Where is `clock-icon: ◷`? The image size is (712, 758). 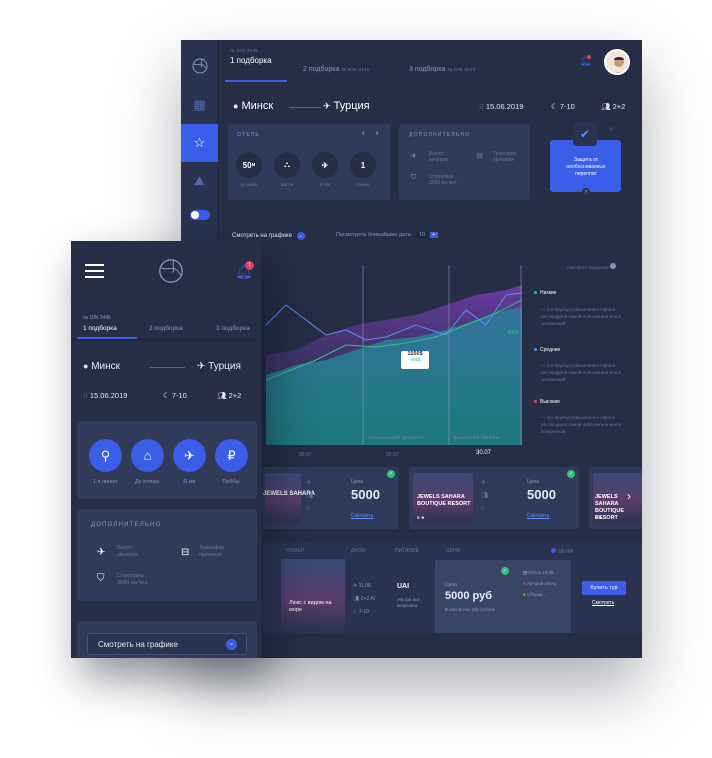 clock-icon: ◷ is located at coordinates (525, 572).